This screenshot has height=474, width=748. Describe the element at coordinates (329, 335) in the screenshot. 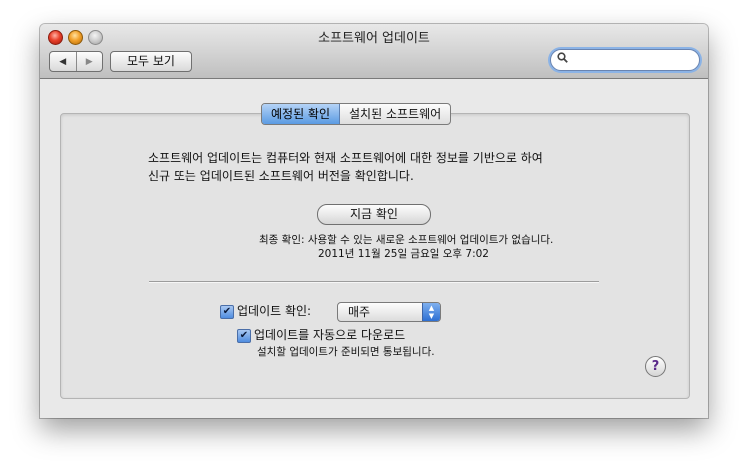

I see `auto-download-label: 업데이트를 자동으로 다운로드` at that location.